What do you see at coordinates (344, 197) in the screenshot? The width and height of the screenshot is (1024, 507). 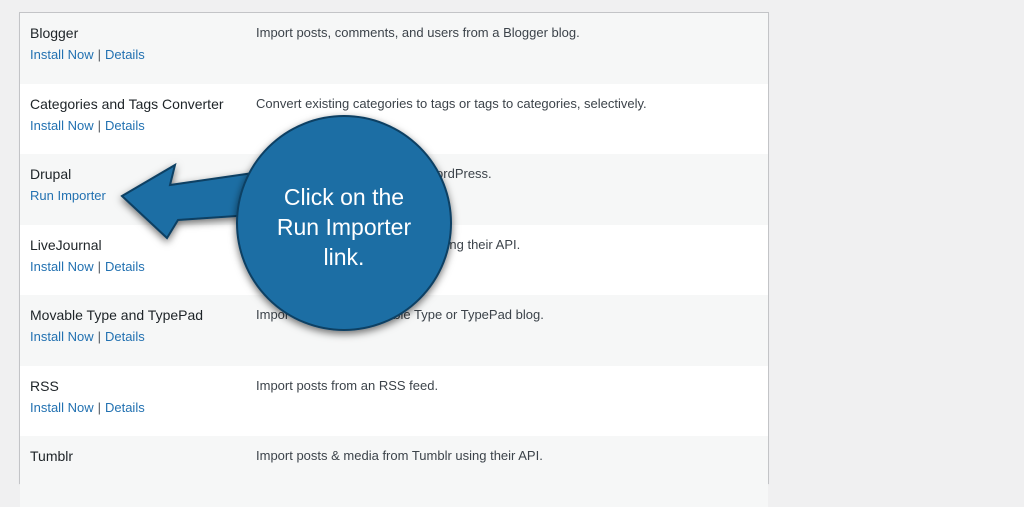 I see `callout-line: Click on the` at bounding box center [344, 197].